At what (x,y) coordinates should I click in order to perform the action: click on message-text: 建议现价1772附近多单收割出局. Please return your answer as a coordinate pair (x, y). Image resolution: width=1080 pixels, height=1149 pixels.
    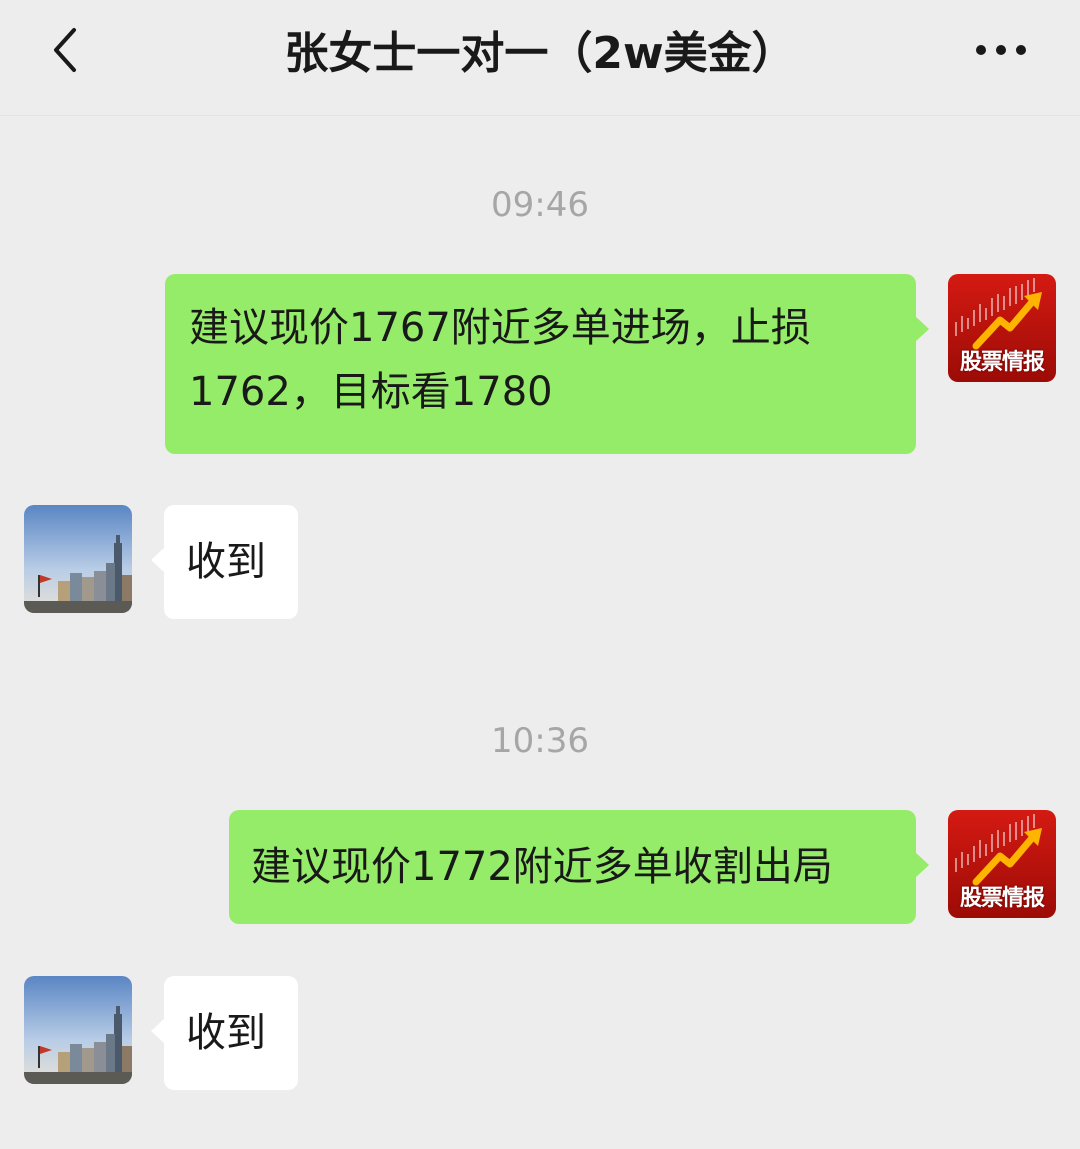
    Looking at the image, I should click on (542, 867).